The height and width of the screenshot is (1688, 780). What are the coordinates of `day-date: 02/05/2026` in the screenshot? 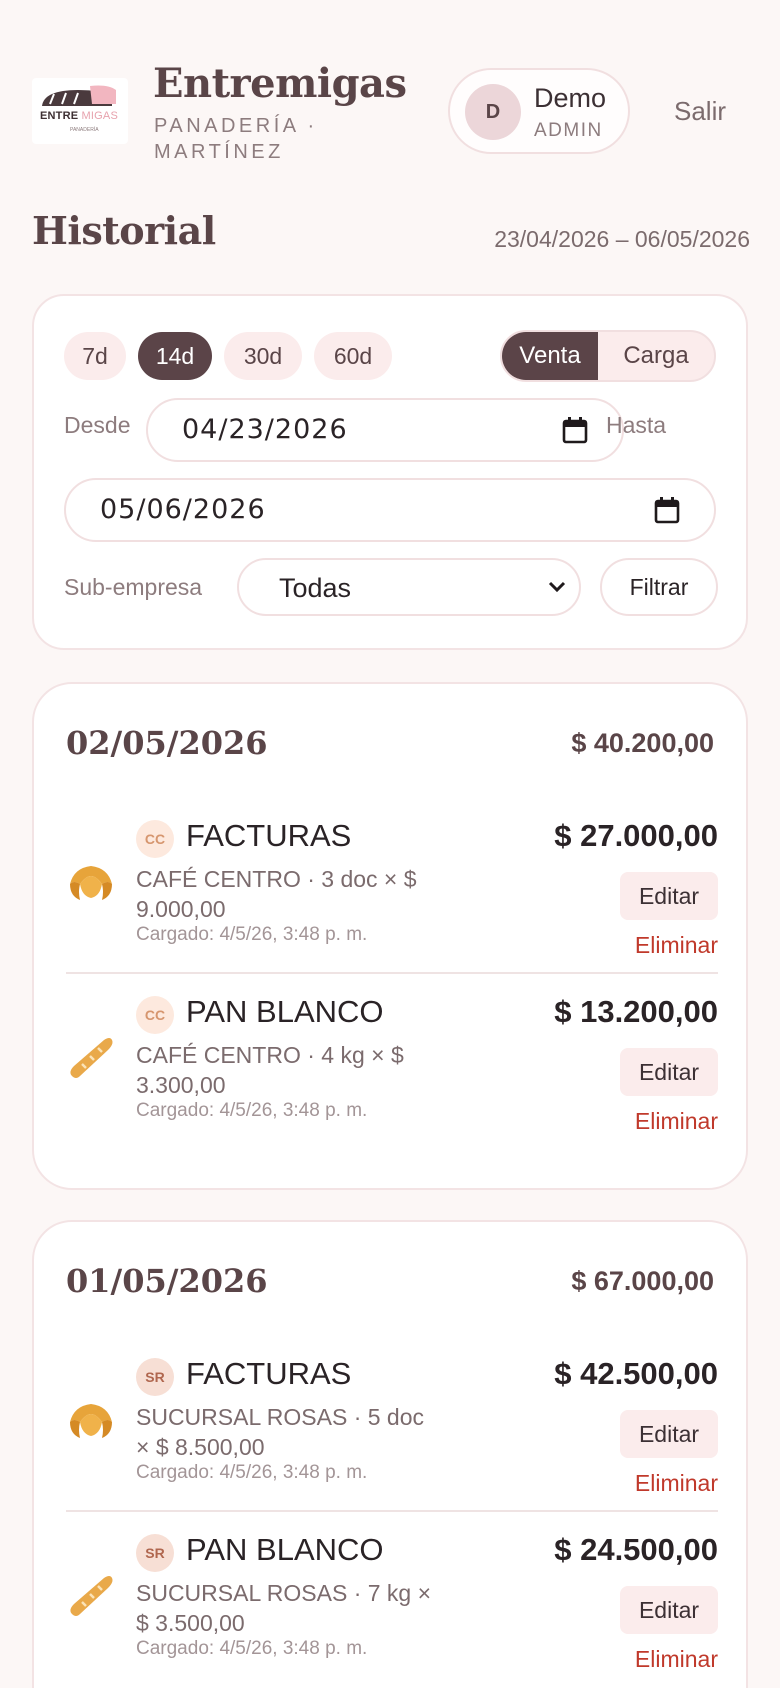 It's located at (167, 743).